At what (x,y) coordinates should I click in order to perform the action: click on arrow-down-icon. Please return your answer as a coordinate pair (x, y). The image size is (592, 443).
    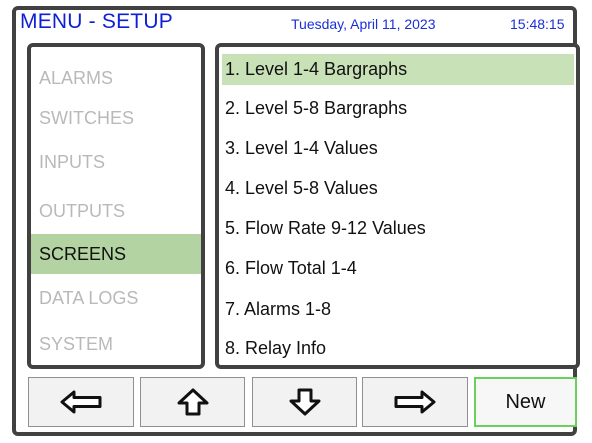
    Looking at the image, I should click on (305, 402).